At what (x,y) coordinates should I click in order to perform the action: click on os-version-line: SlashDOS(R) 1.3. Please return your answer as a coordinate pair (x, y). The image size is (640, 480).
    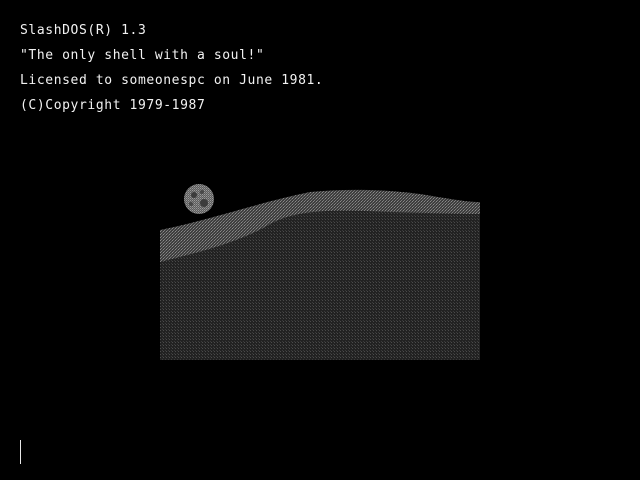
    Looking at the image, I should click on (83, 30).